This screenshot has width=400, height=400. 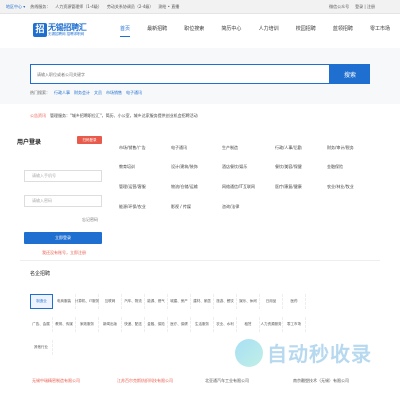 What do you see at coordinates (63, 176) in the screenshot?
I see `username-field: 请输入手机号` at bounding box center [63, 176].